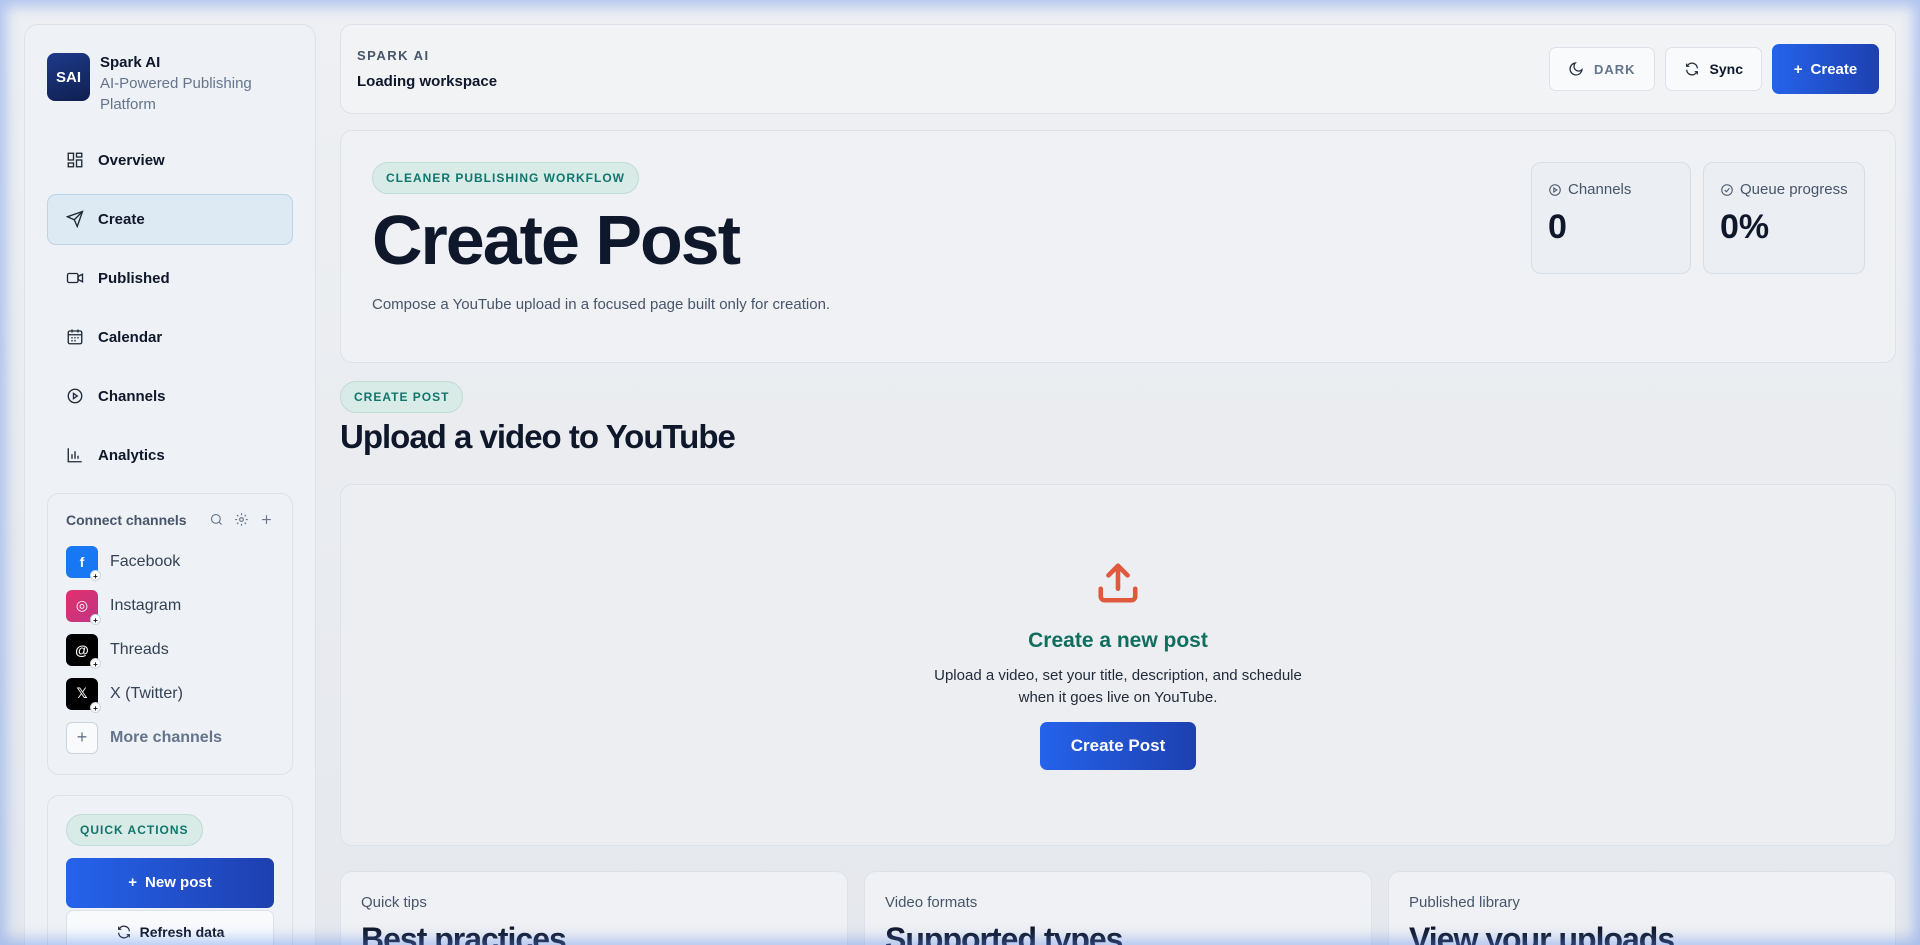  What do you see at coordinates (1727, 189) in the screenshot?
I see `check-circle-icon` at bounding box center [1727, 189].